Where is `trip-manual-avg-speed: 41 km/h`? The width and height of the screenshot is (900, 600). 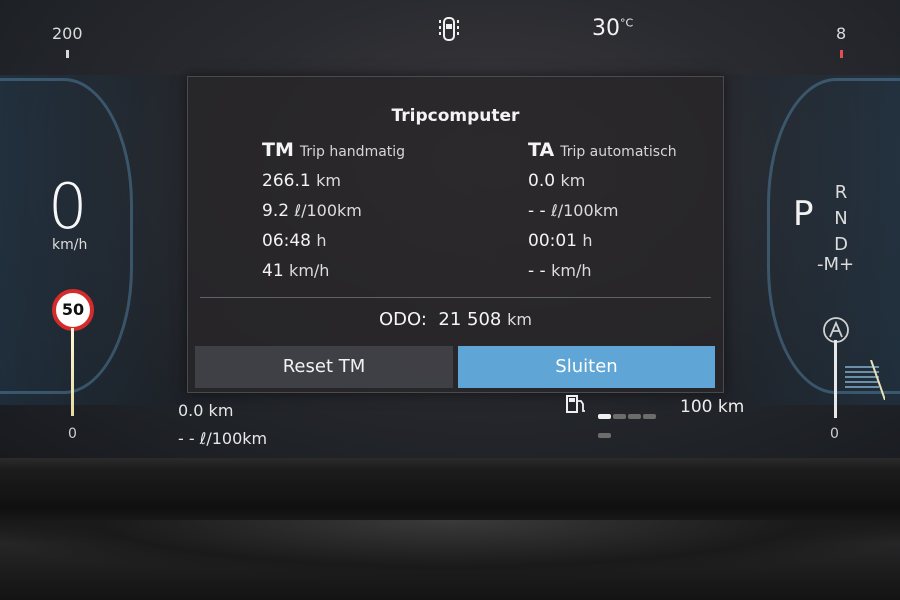 trip-manual-avg-speed: 41 km/h is located at coordinates (333, 271).